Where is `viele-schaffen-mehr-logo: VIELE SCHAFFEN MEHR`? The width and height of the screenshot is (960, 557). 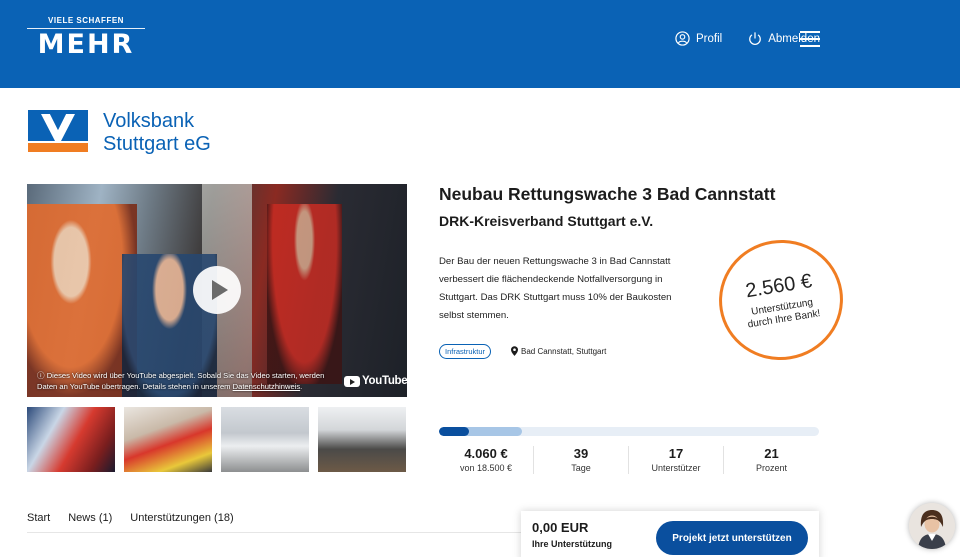 viele-schaffen-mehr-logo: VIELE SCHAFFEN MEHR is located at coordinates (87, 37).